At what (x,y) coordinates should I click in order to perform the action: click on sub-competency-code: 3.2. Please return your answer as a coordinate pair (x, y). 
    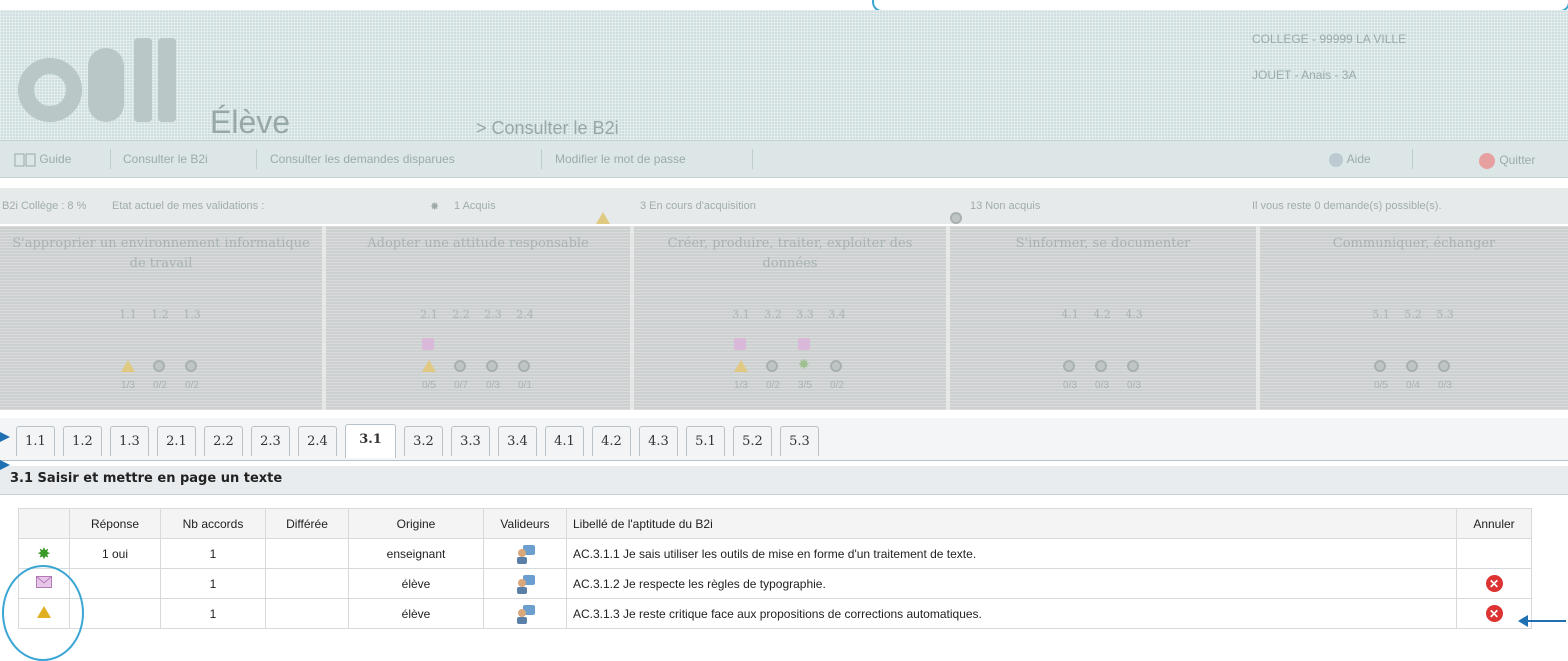
    Looking at the image, I should click on (773, 314).